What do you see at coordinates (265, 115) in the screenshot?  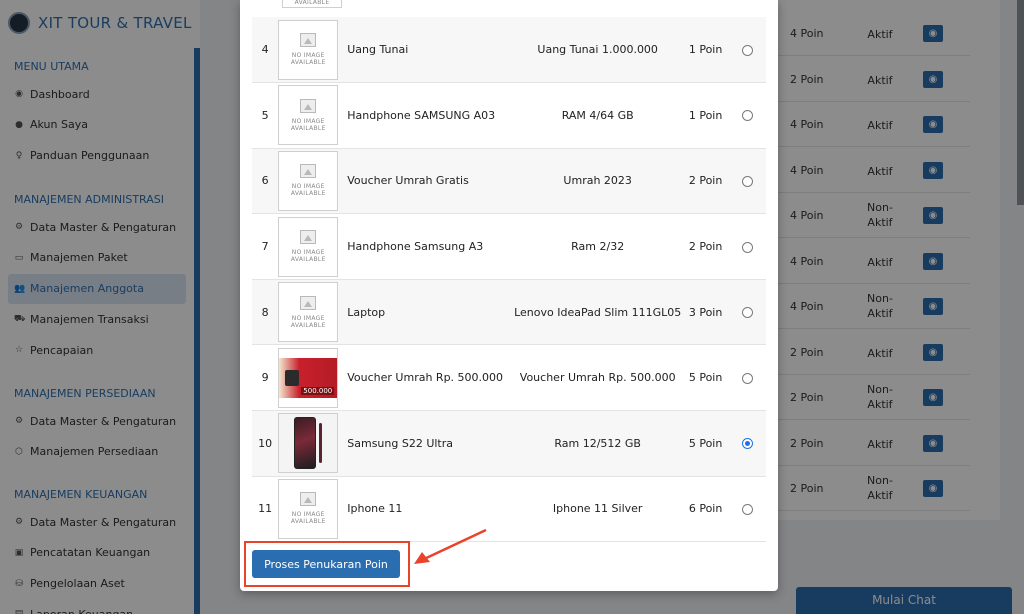 I see `row-number: 5` at bounding box center [265, 115].